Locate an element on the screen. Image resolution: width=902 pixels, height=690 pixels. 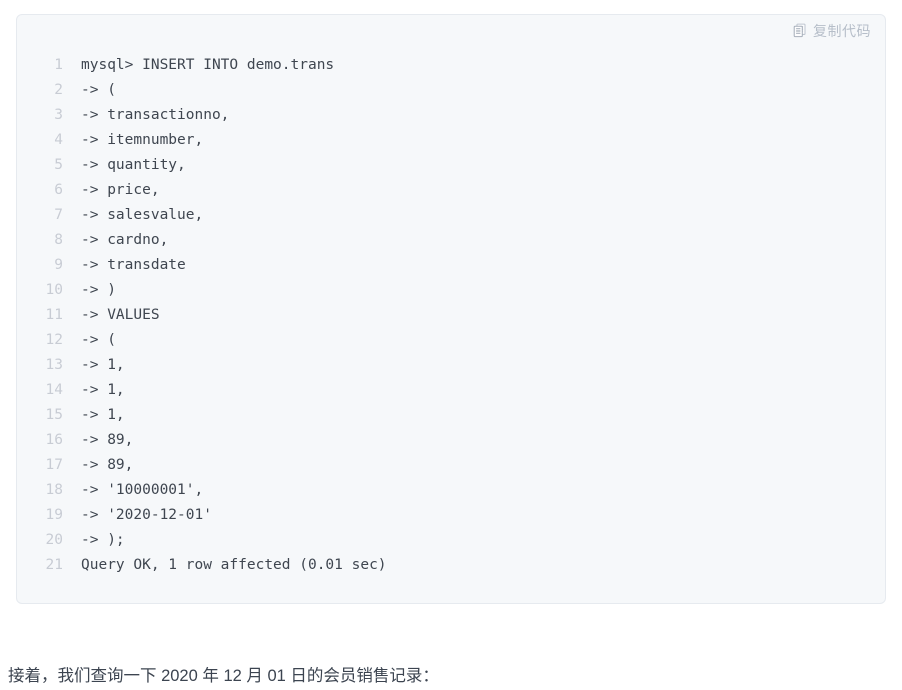
code-line-number: 10 is located at coordinates (54, 290).